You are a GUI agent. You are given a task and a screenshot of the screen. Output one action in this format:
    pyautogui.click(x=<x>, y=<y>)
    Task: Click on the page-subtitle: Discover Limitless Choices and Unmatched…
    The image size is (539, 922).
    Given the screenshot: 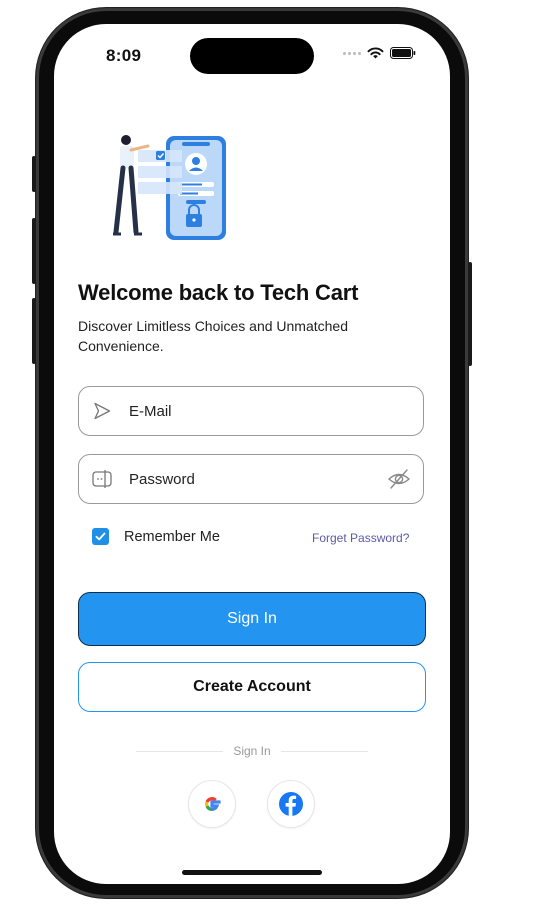 What is the action you would take?
    pyautogui.click(x=213, y=336)
    